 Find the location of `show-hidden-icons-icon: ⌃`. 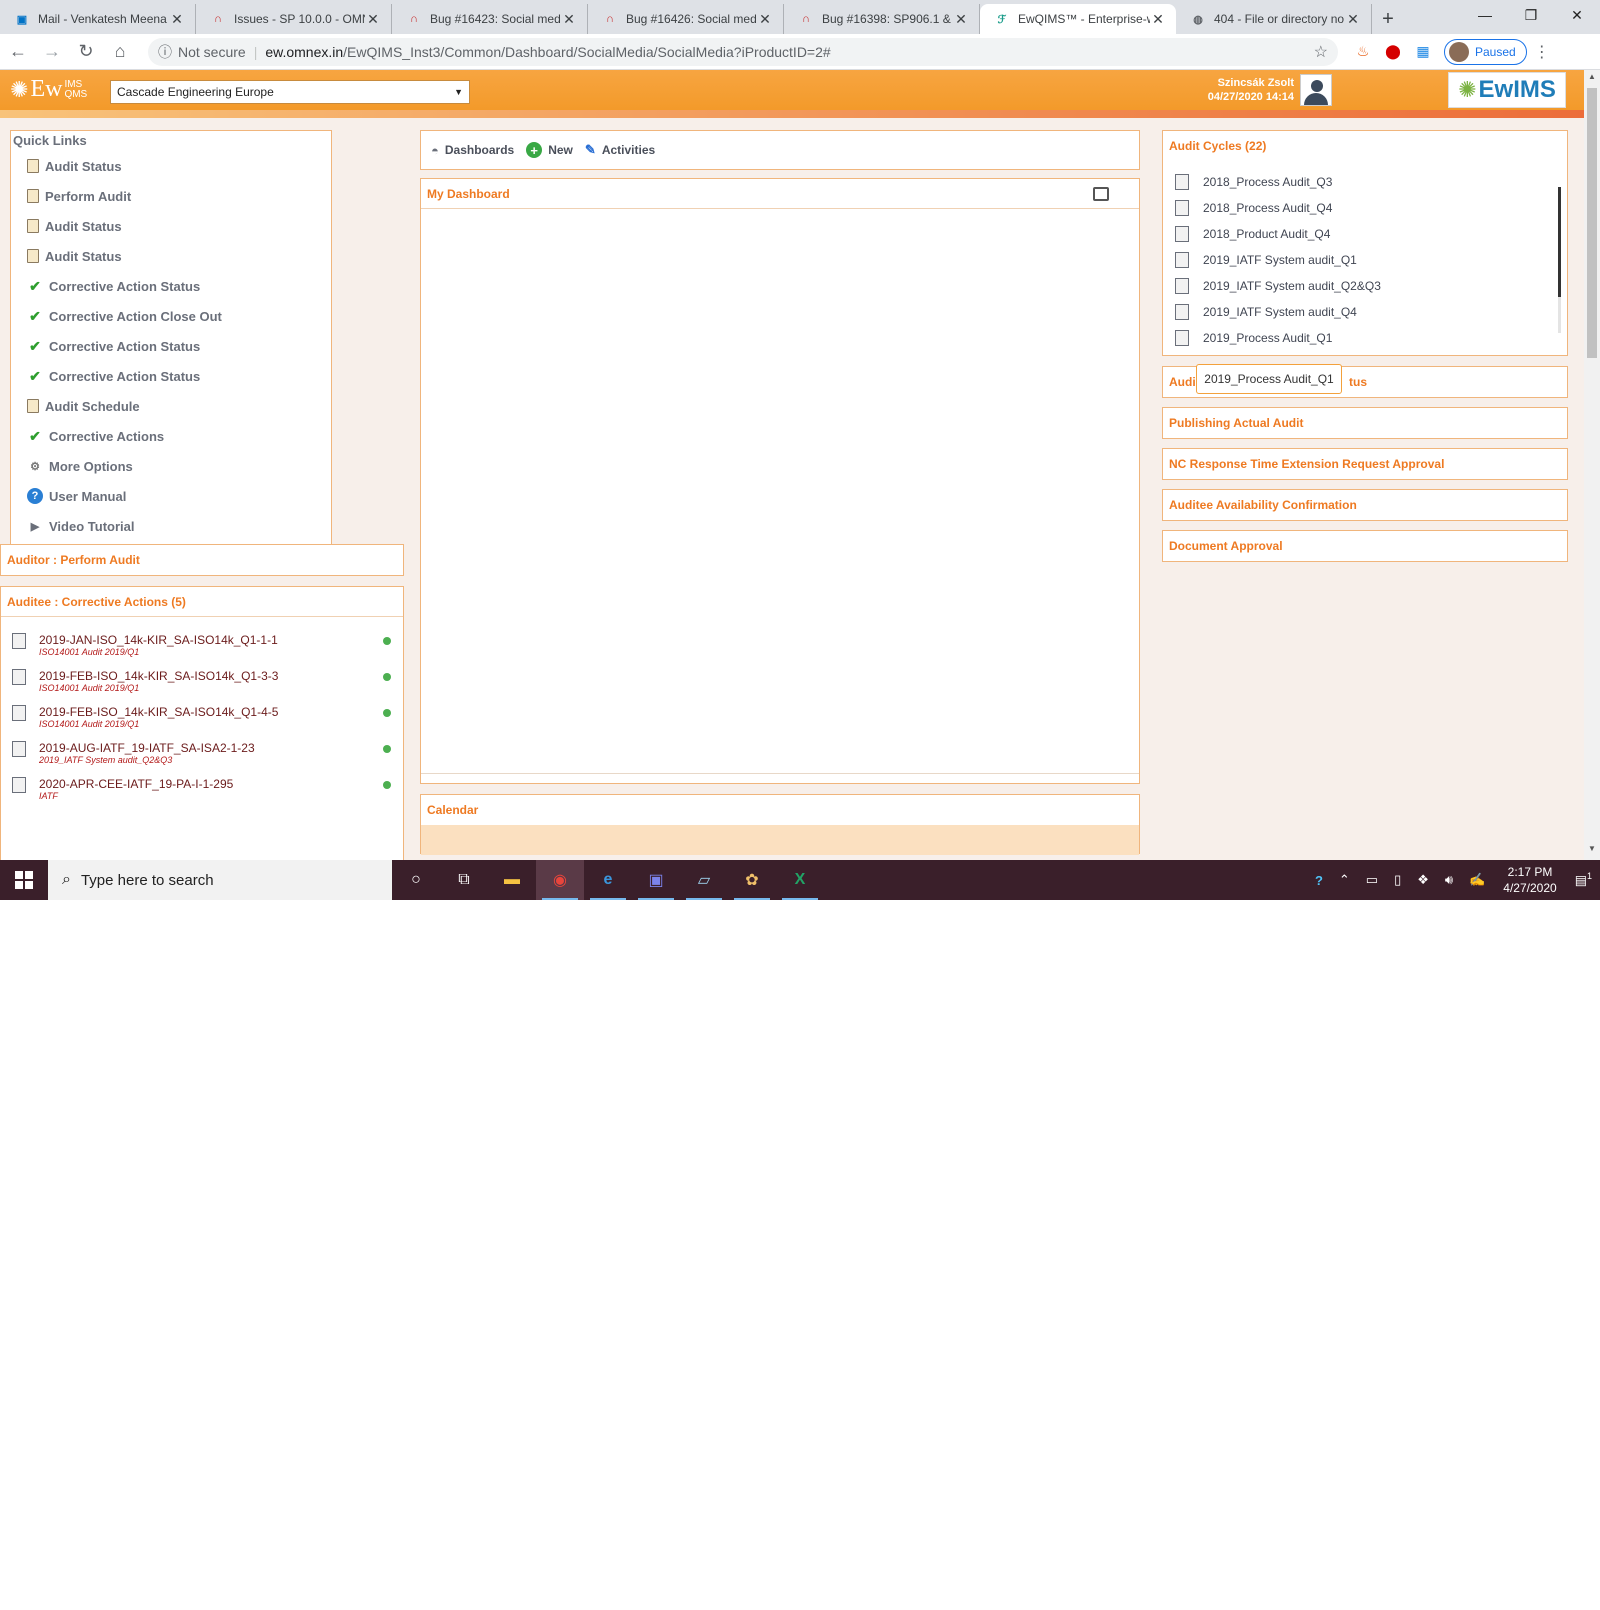

show-hidden-icons-icon: ⌃ is located at coordinates (1344, 880).